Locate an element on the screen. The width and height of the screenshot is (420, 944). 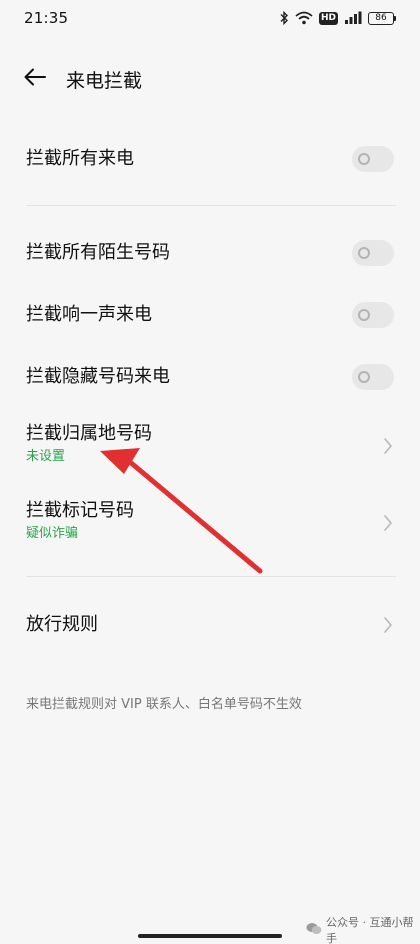
footnote: 来电拦截规则对 VIP 联系人、白名单号码不生效 is located at coordinates (164, 704).